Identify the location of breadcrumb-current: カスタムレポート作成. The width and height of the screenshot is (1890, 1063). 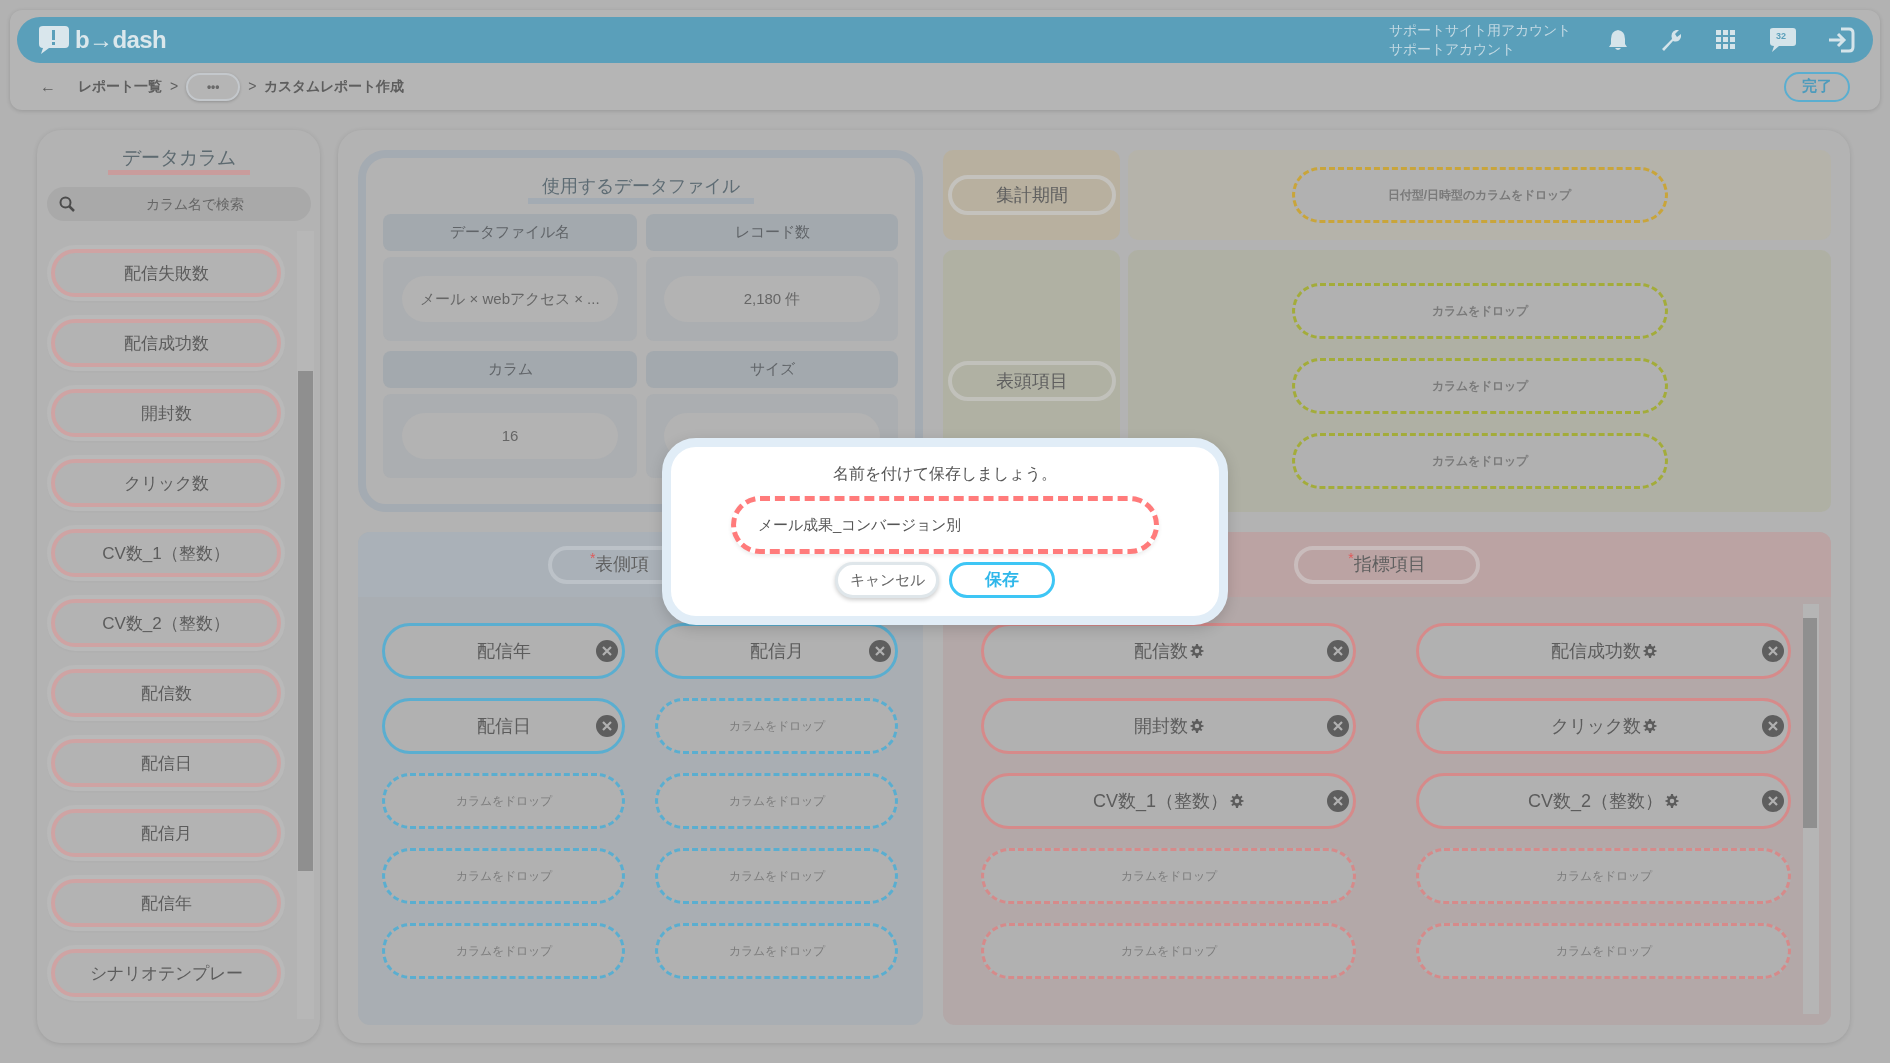
(334, 86).